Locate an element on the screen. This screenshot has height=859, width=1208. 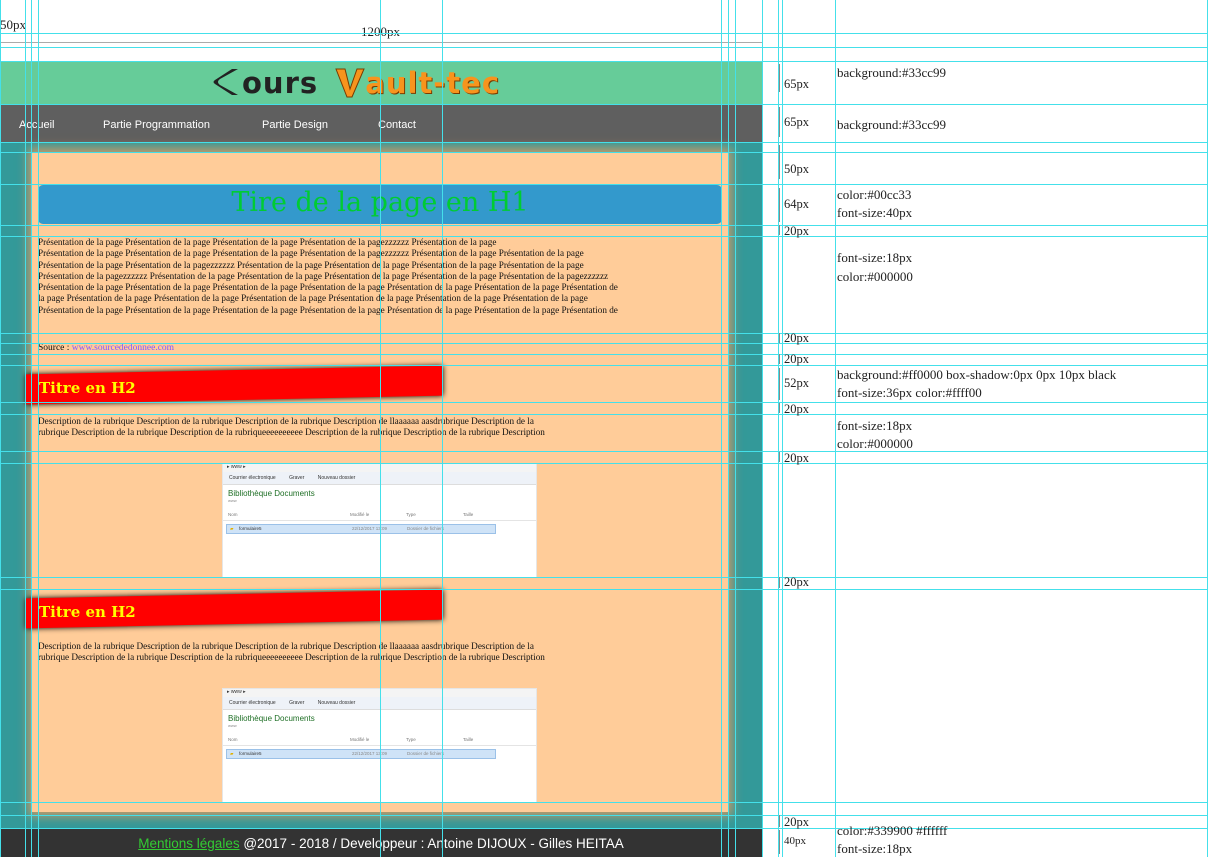
source-label: Source : is located at coordinates (54, 348).